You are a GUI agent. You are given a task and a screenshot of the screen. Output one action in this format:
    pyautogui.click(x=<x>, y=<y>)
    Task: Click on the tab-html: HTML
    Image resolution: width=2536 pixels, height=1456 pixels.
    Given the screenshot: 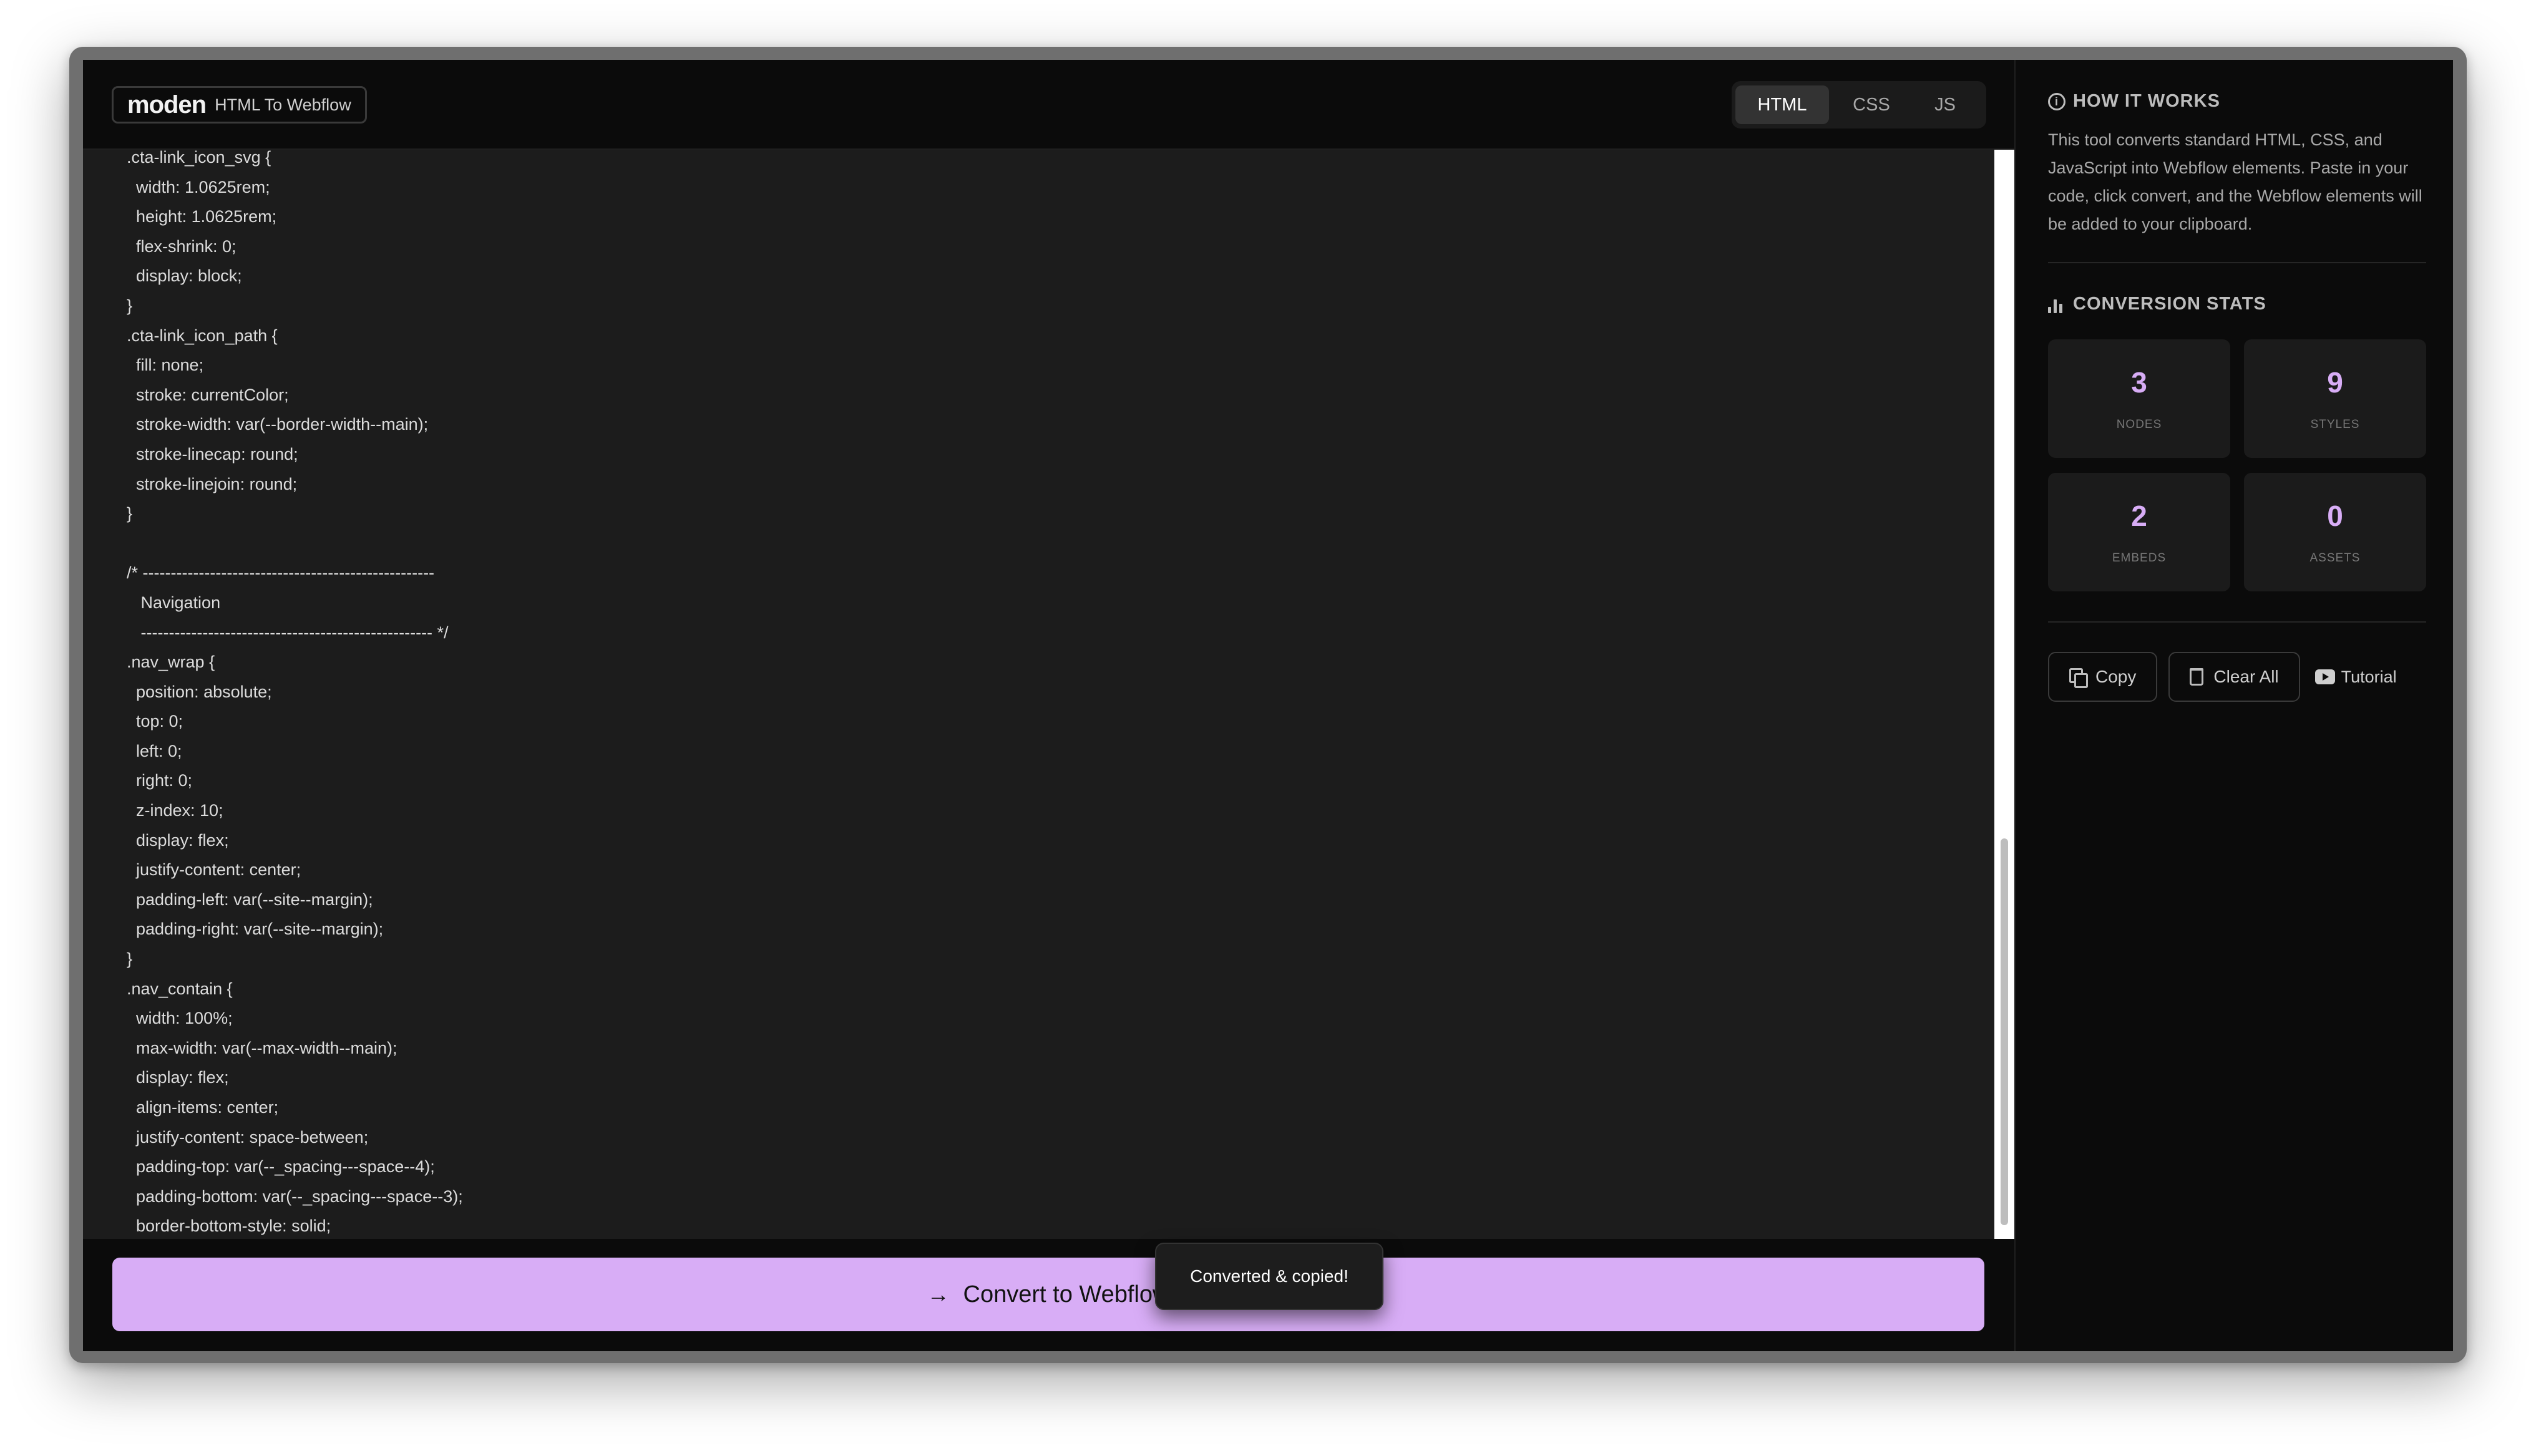 What is the action you would take?
    pyautogui.click(x=1782, y=104)
    